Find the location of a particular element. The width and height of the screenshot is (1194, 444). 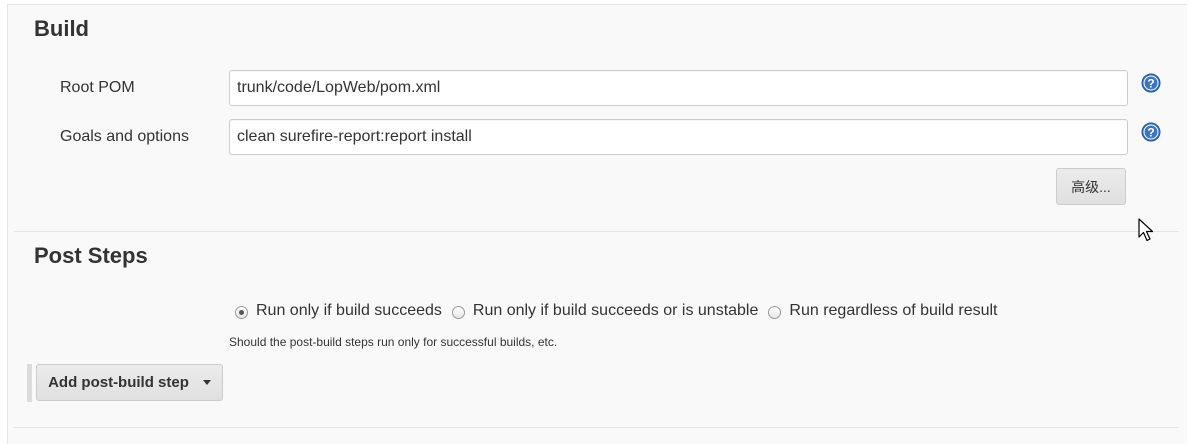

caret-down-icon is located at coordinates (206, 382).